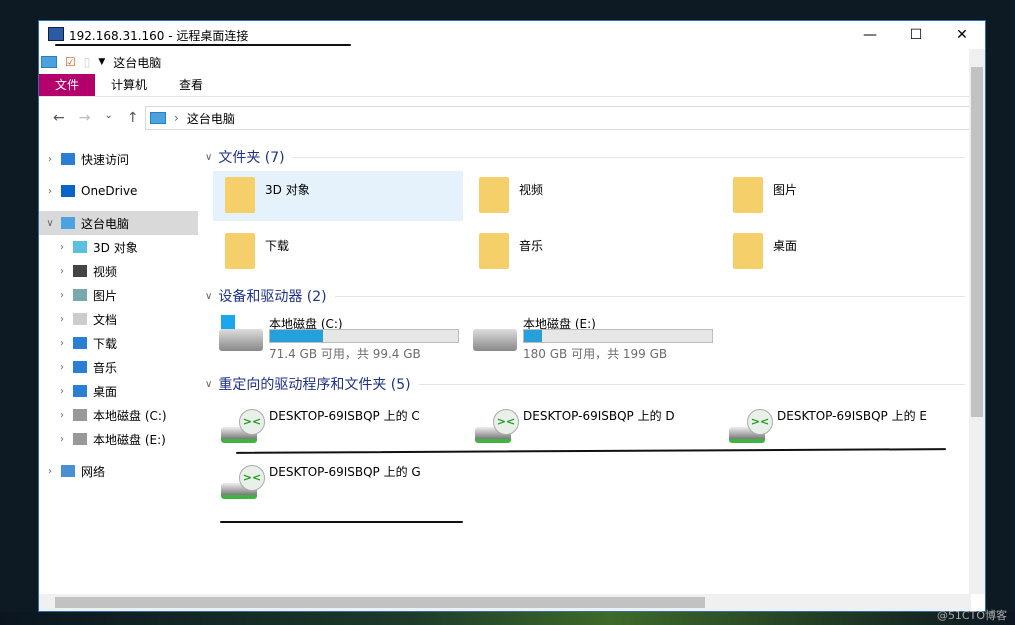 This screenshot has width=1015, height=625. I want to click on tree-item-label: 文档, so click(105, 319).